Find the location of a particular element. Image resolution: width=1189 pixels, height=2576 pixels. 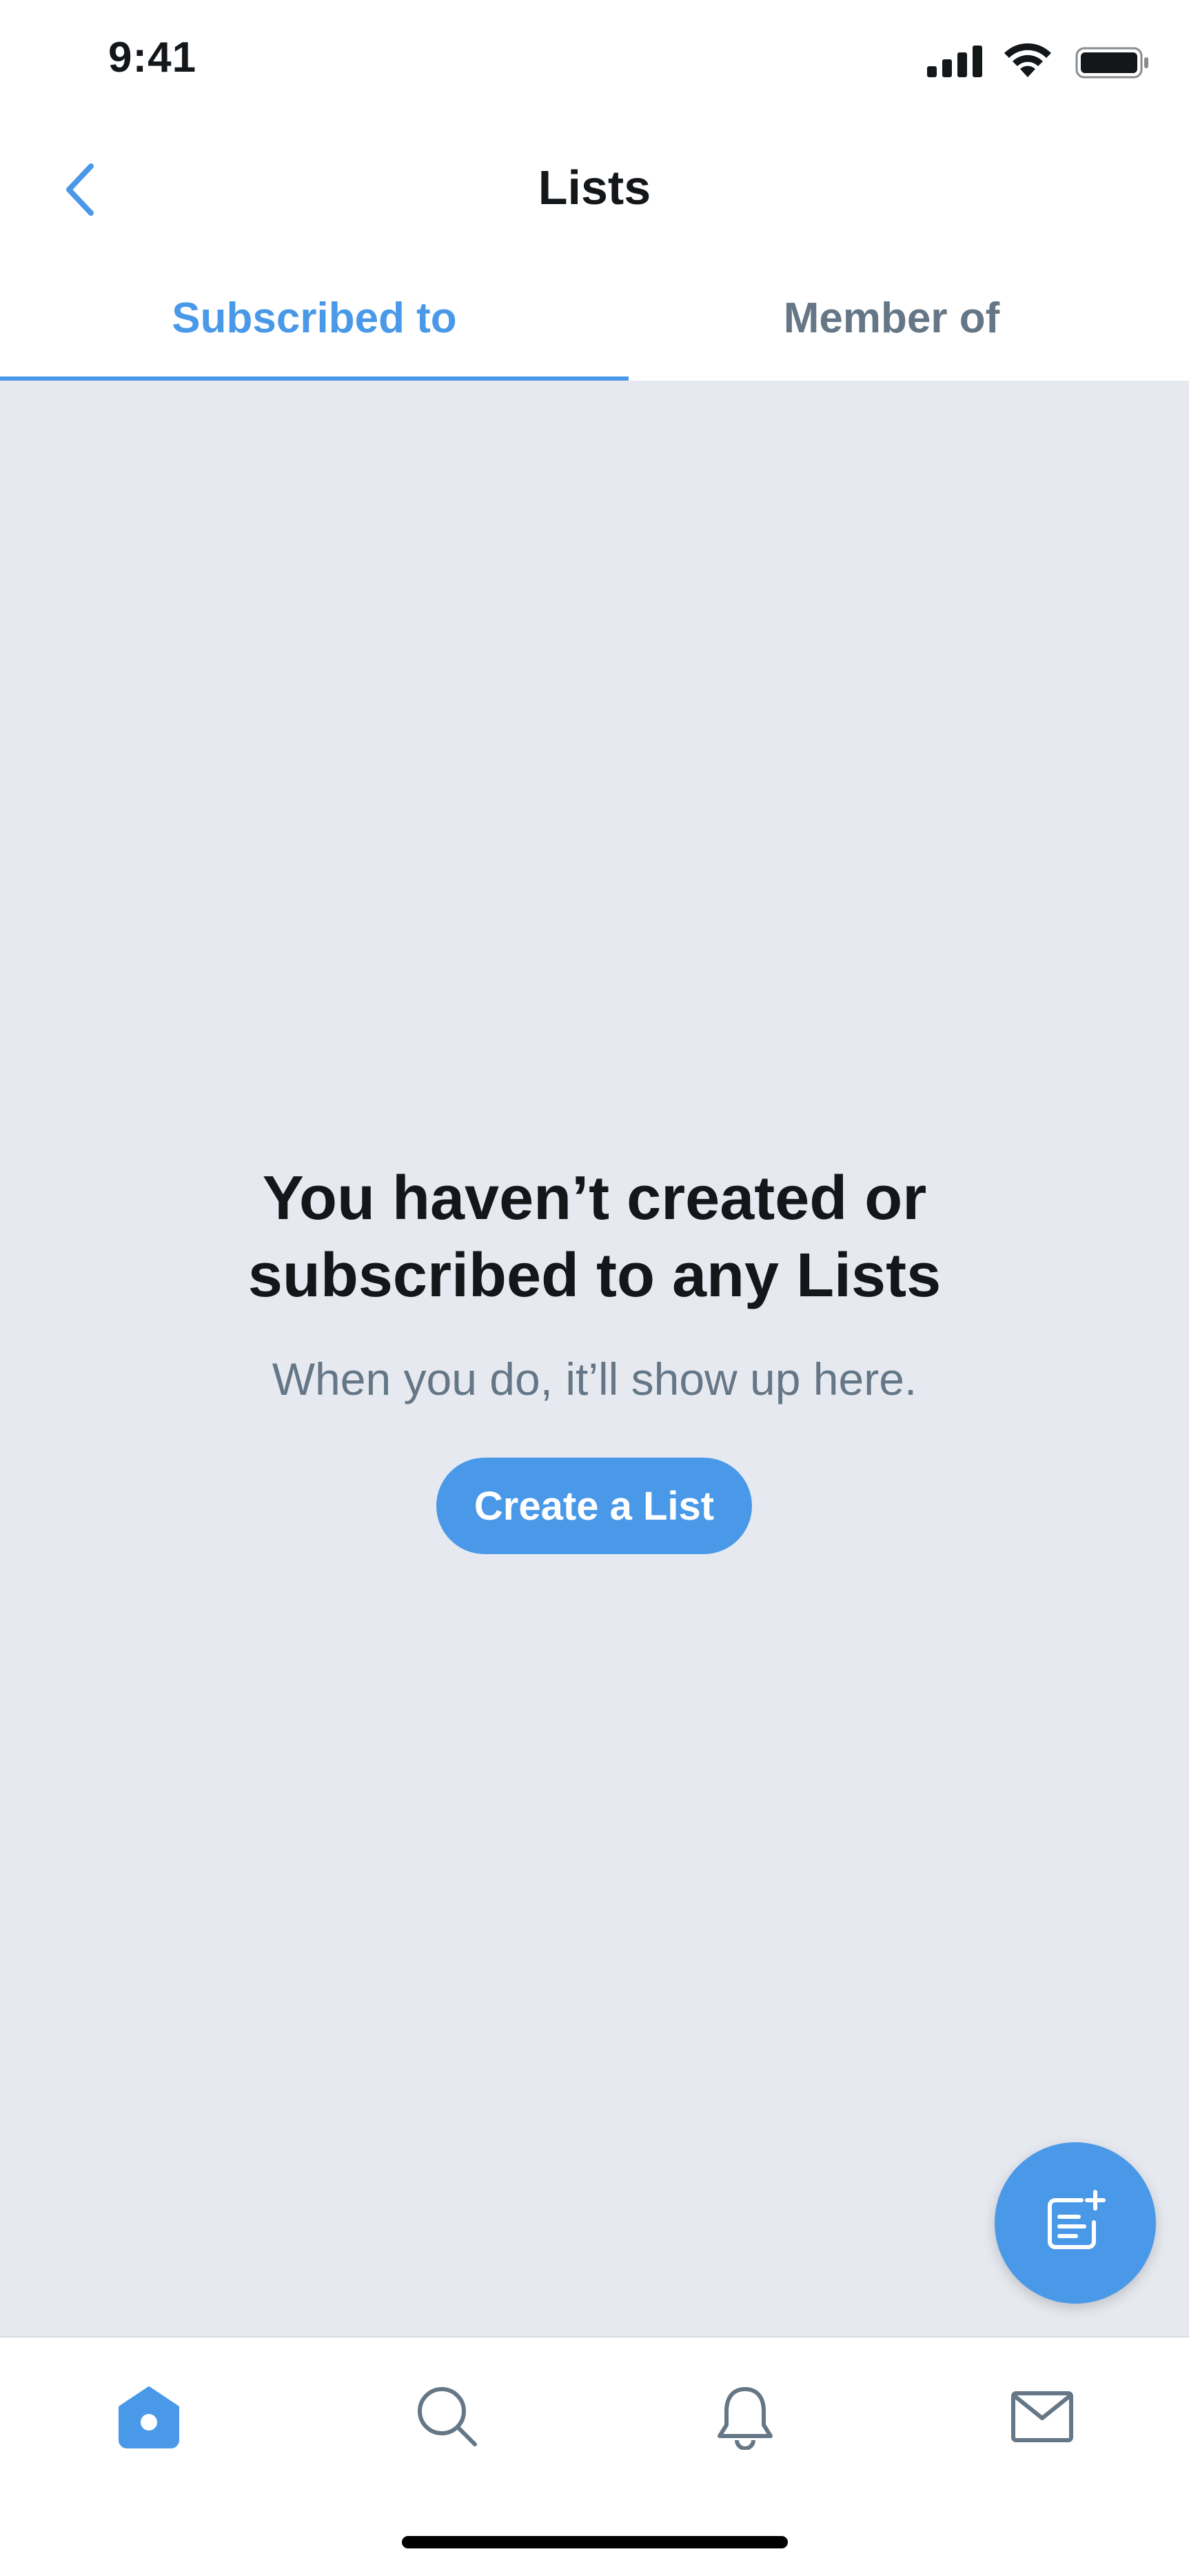

wifi-icon is located at coordinates (1027, 60).